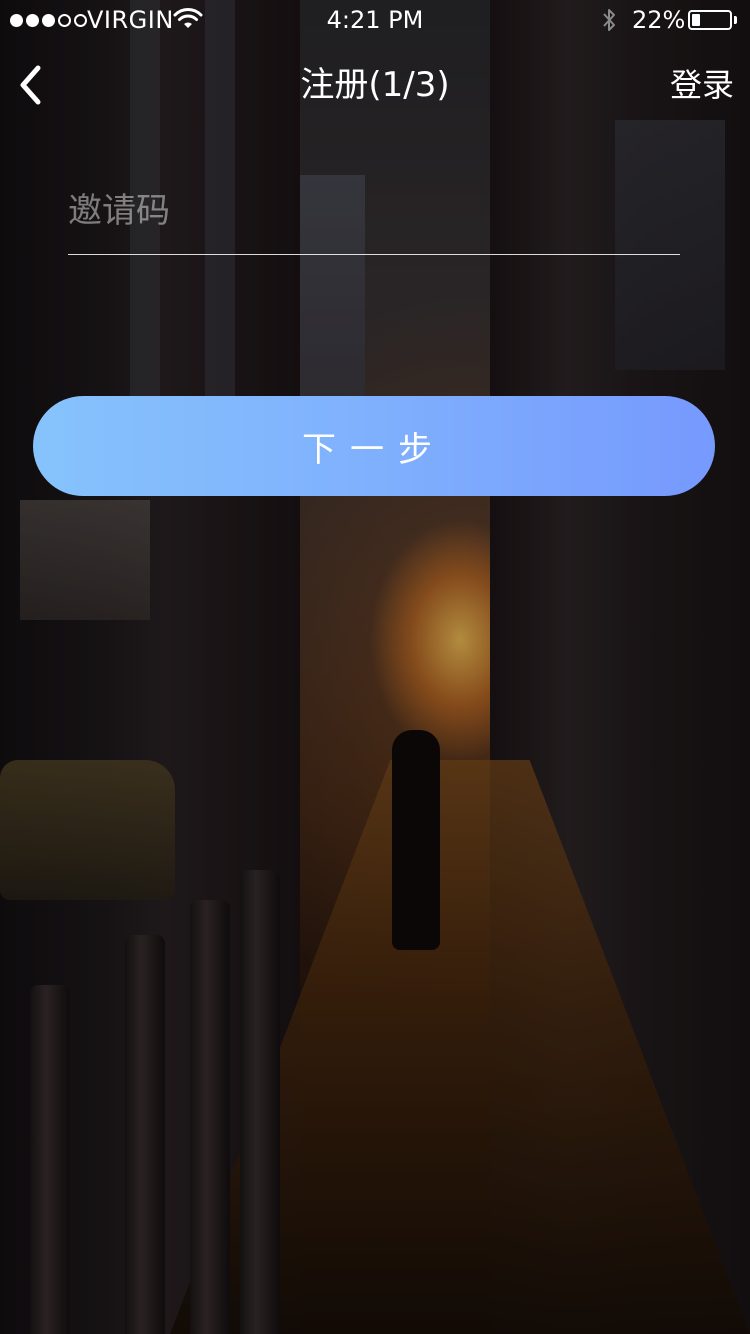  I want to click on battery-icon, so click(710, 20).